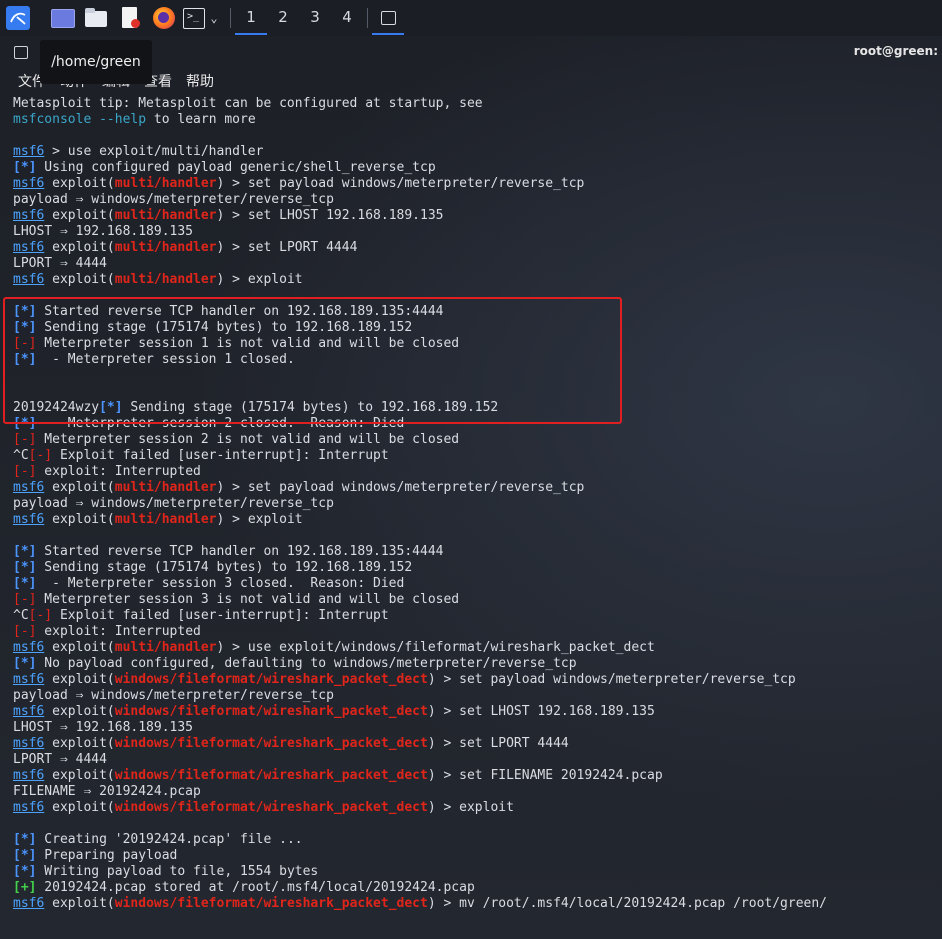 The height and width of the screenshot is (939, 942). I want to click on terminal-line: msf6 > use exploit/multi/handler, so click(475, 152).